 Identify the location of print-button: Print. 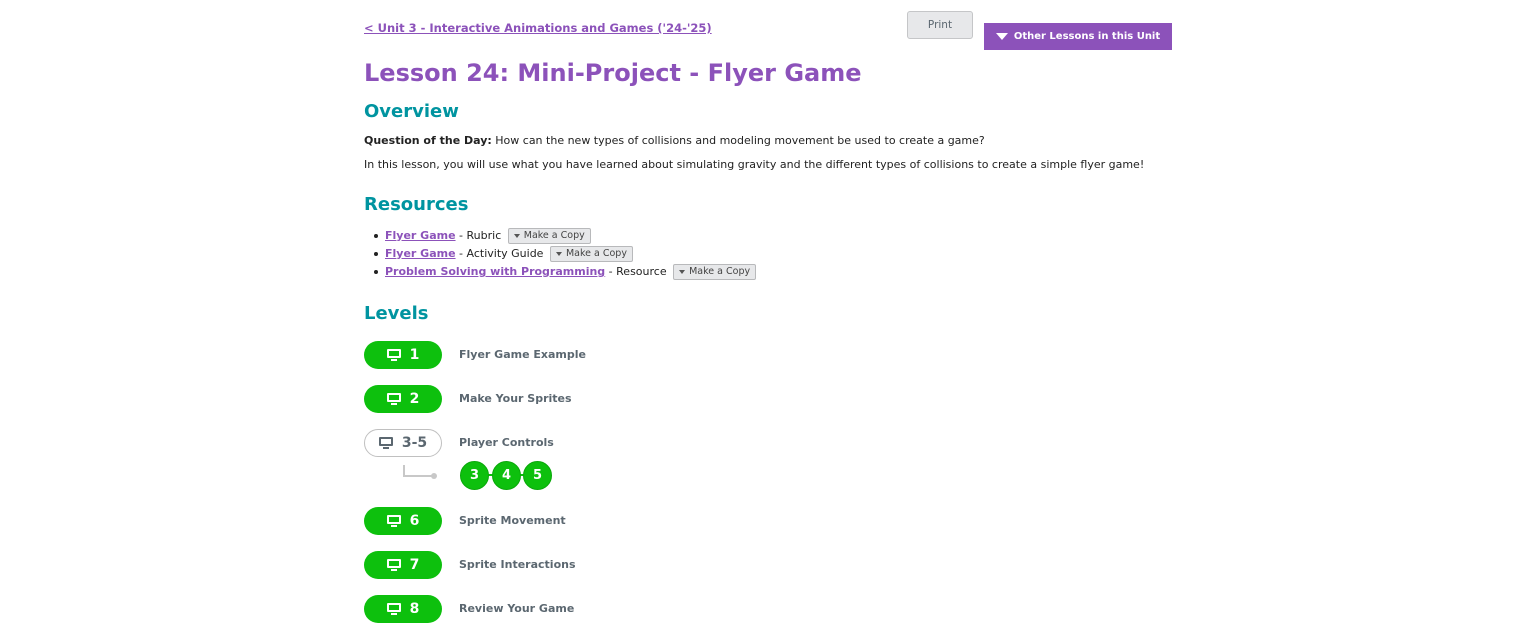
(940, 25).